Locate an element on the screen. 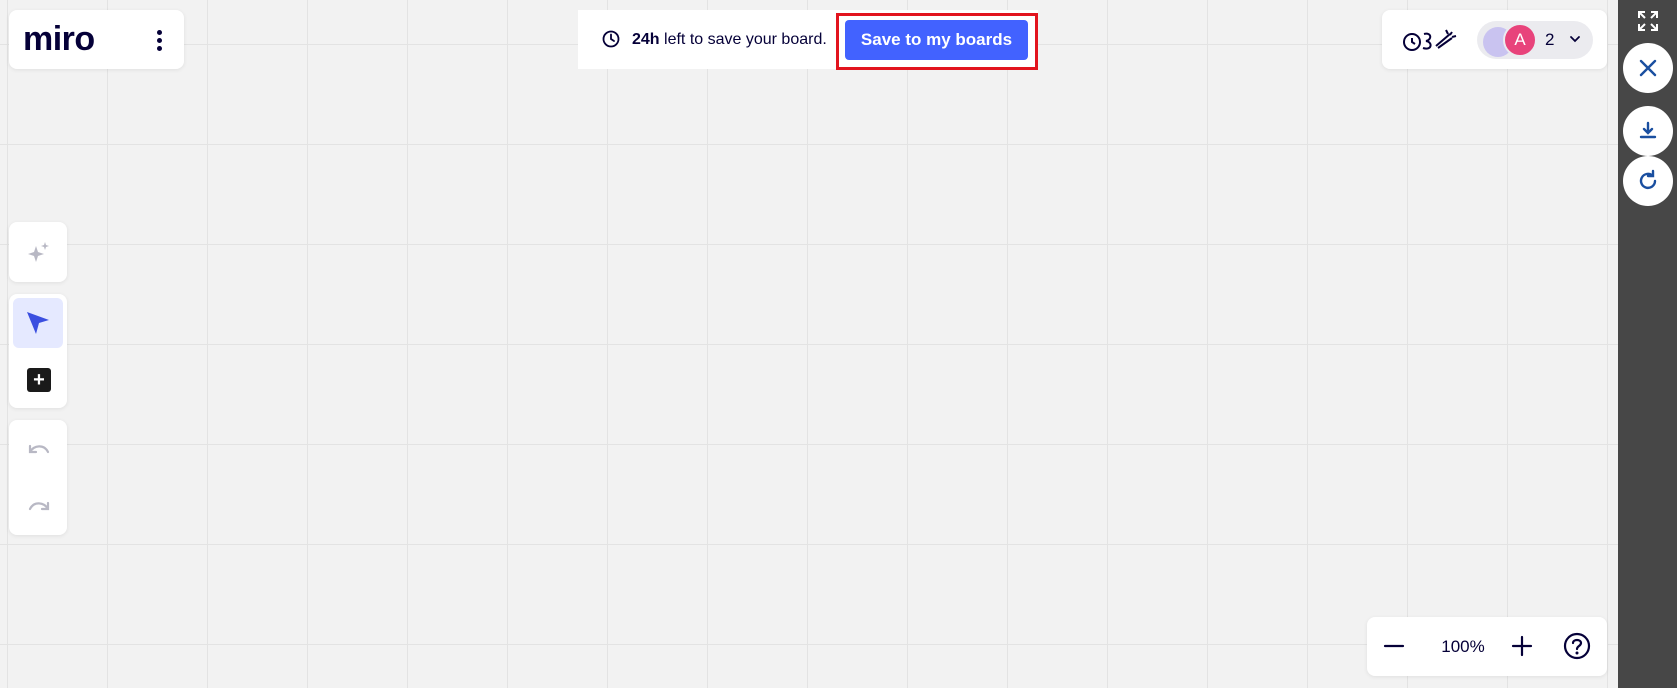 The width and height of the screenshot is (1677, 688). redo-icon is located at coordinates (39, 506).